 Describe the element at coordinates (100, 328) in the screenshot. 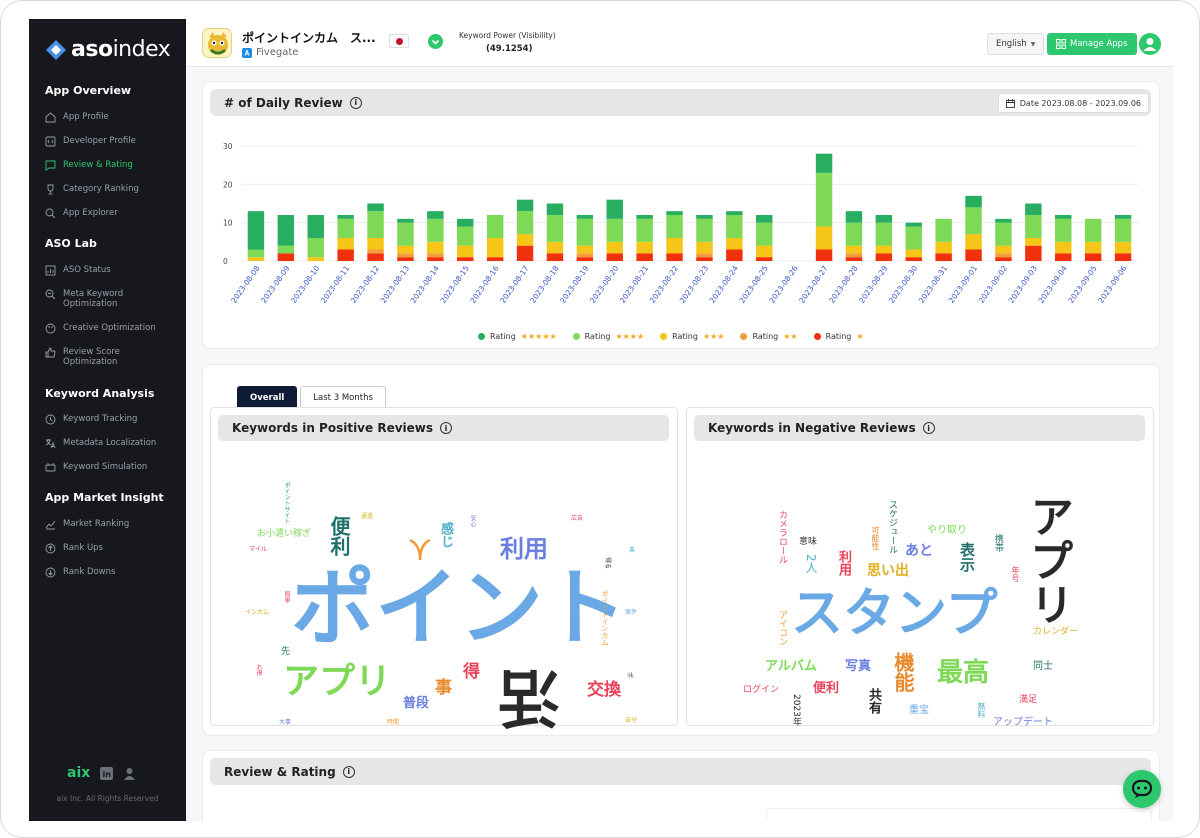

I see `sidebar-item-palette: Creative Optimization` at that location.